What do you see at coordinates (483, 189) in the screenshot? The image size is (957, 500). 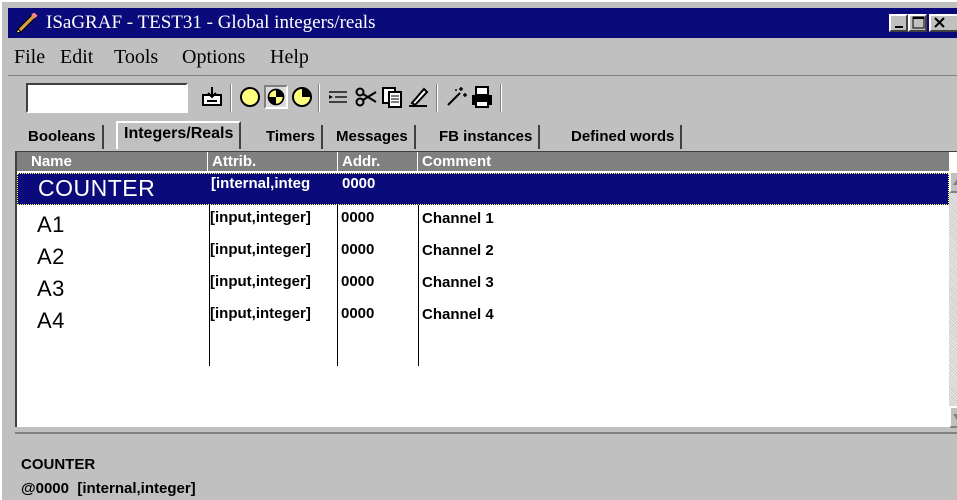 I see `table-row: COUNTER [internal,integ 0000` at bounding box center [483, 189].